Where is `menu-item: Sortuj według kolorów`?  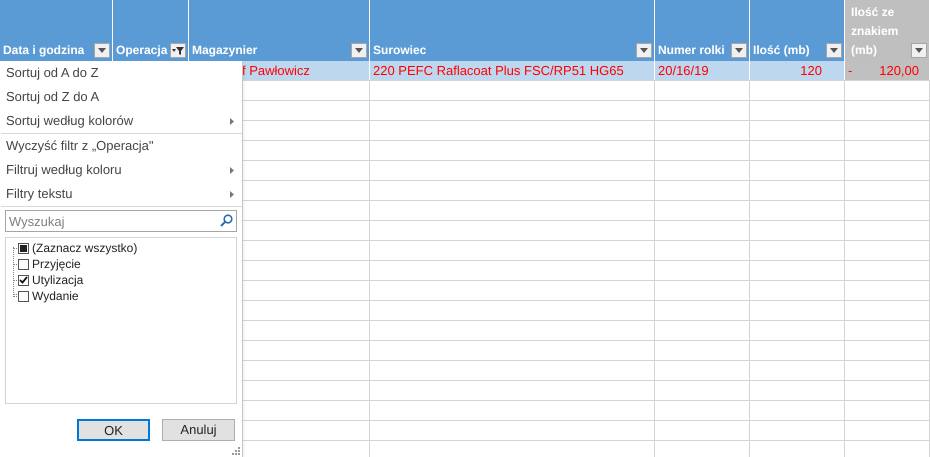 menu-item: Sortuj według kolorów is located at coordinates (121, 121).